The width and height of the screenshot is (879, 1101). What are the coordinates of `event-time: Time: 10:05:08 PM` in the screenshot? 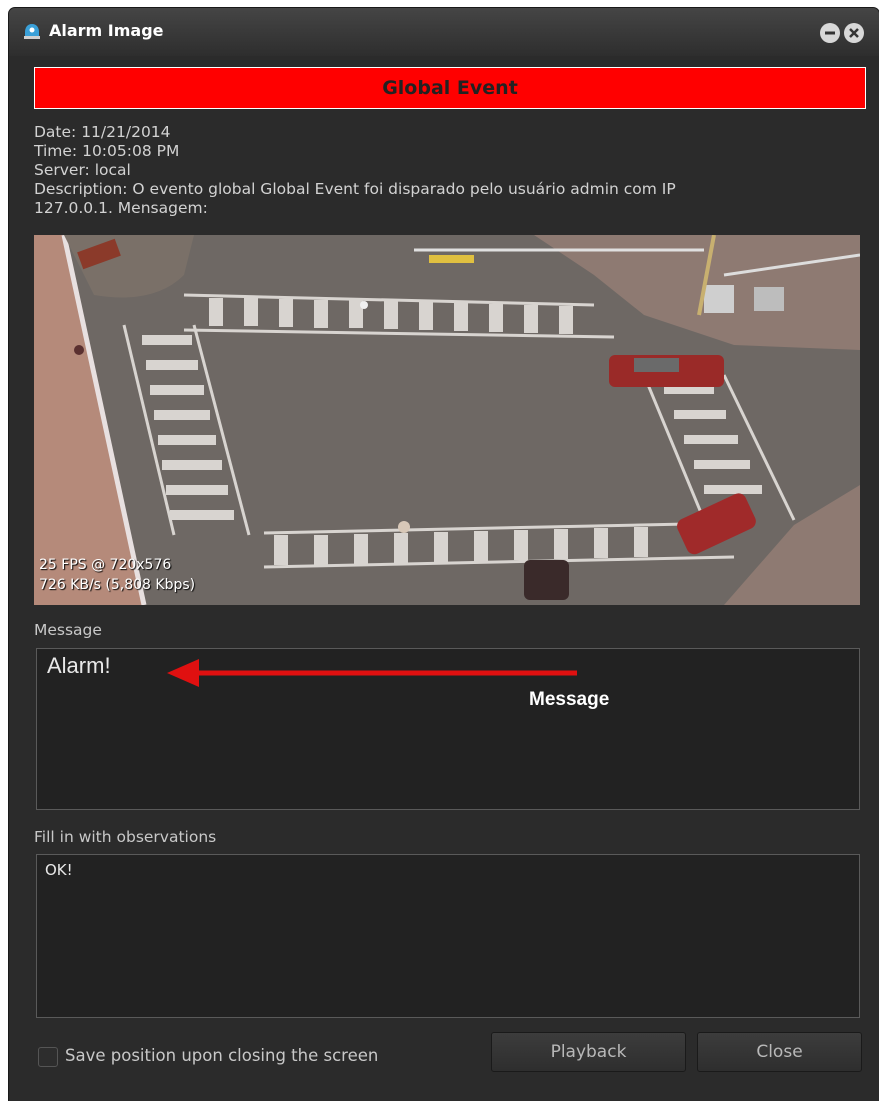 It's located at (107, 151).